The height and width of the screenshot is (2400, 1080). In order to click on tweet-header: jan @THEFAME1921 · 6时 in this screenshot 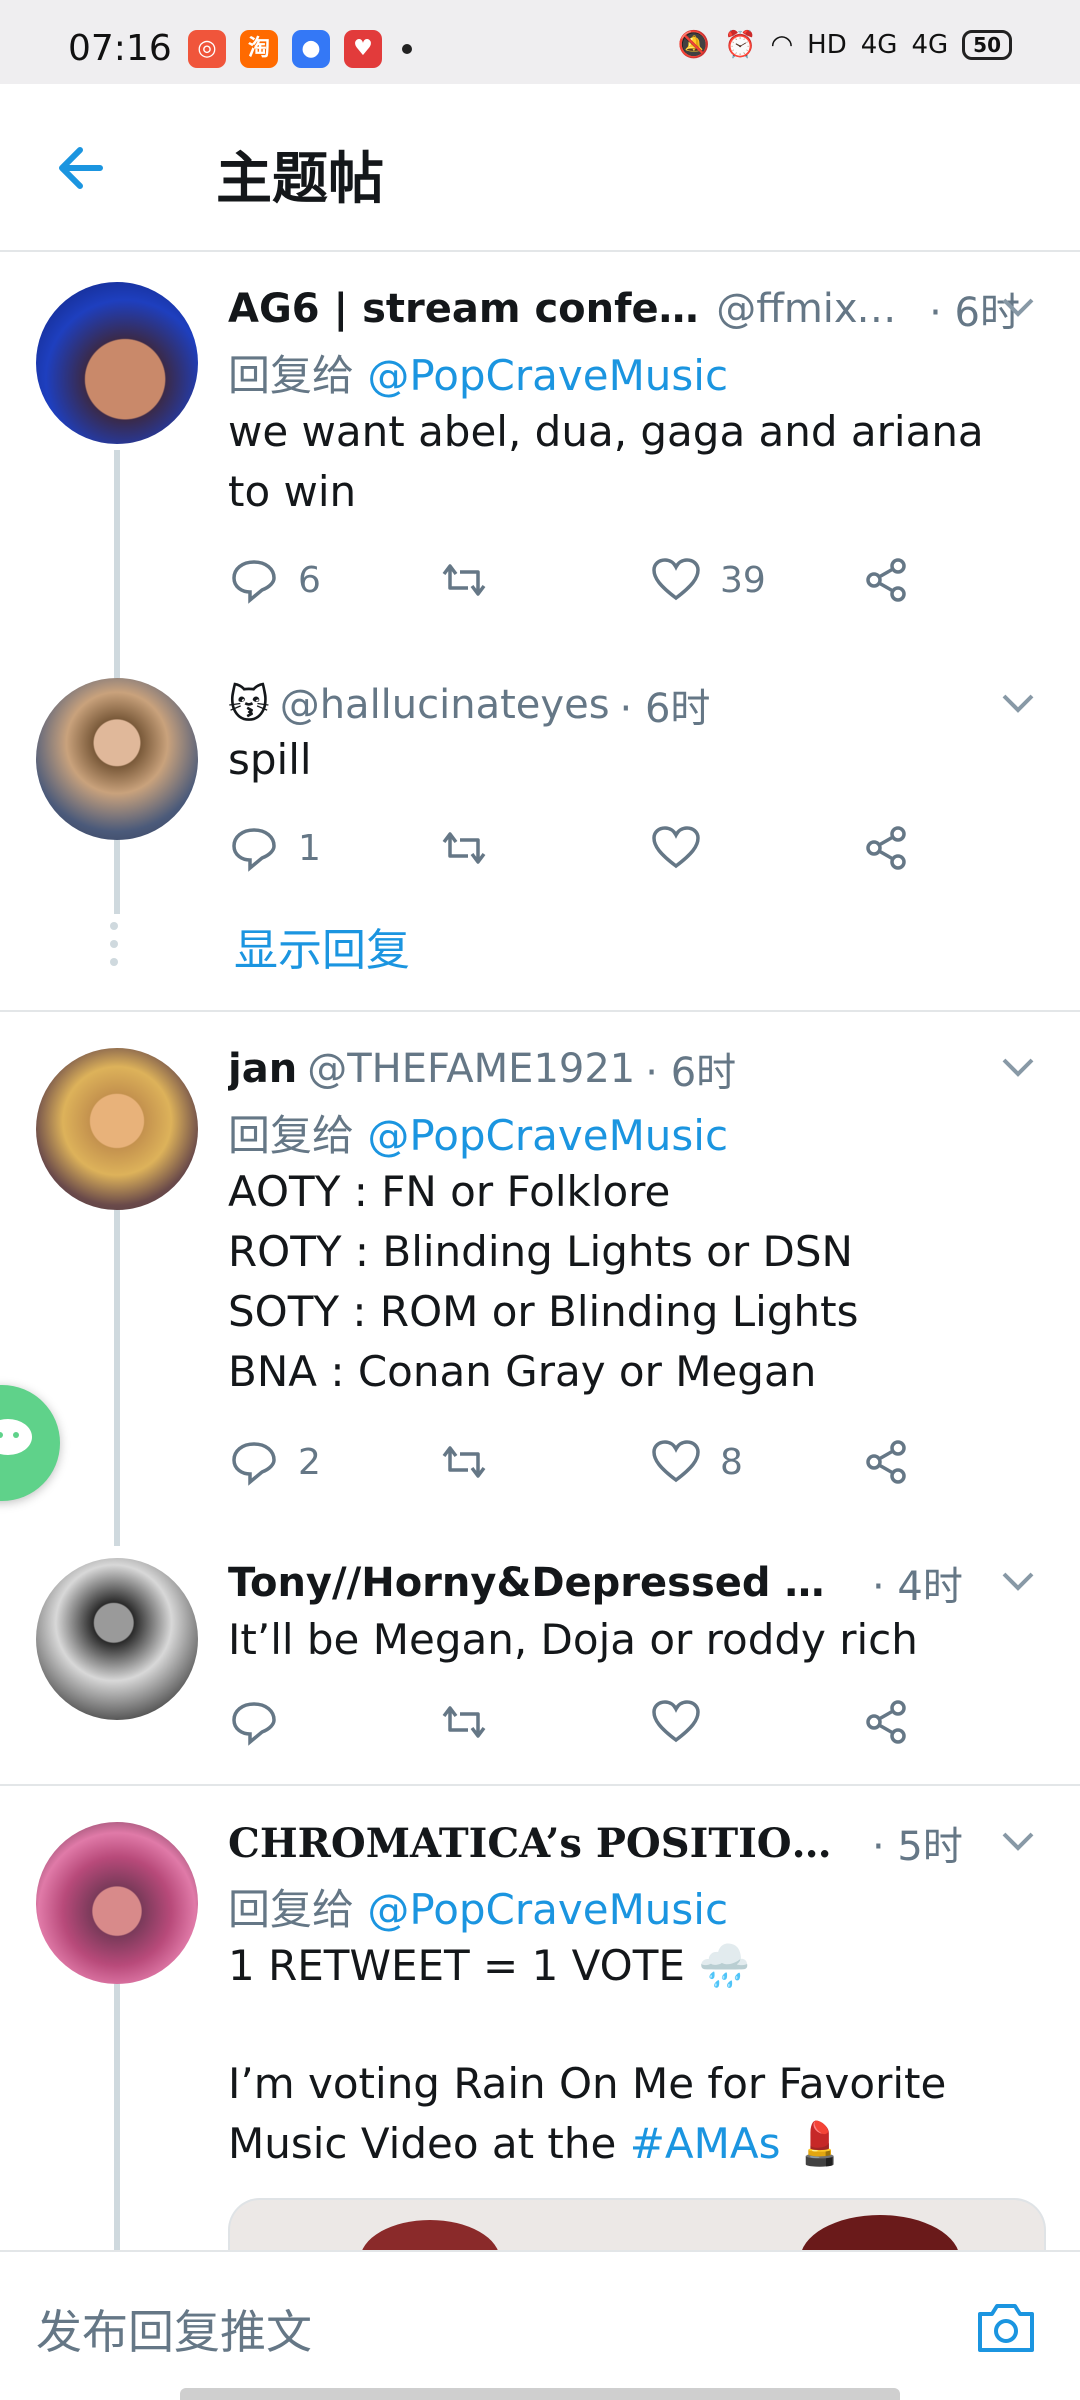, I will do `click(624, 1069)`.